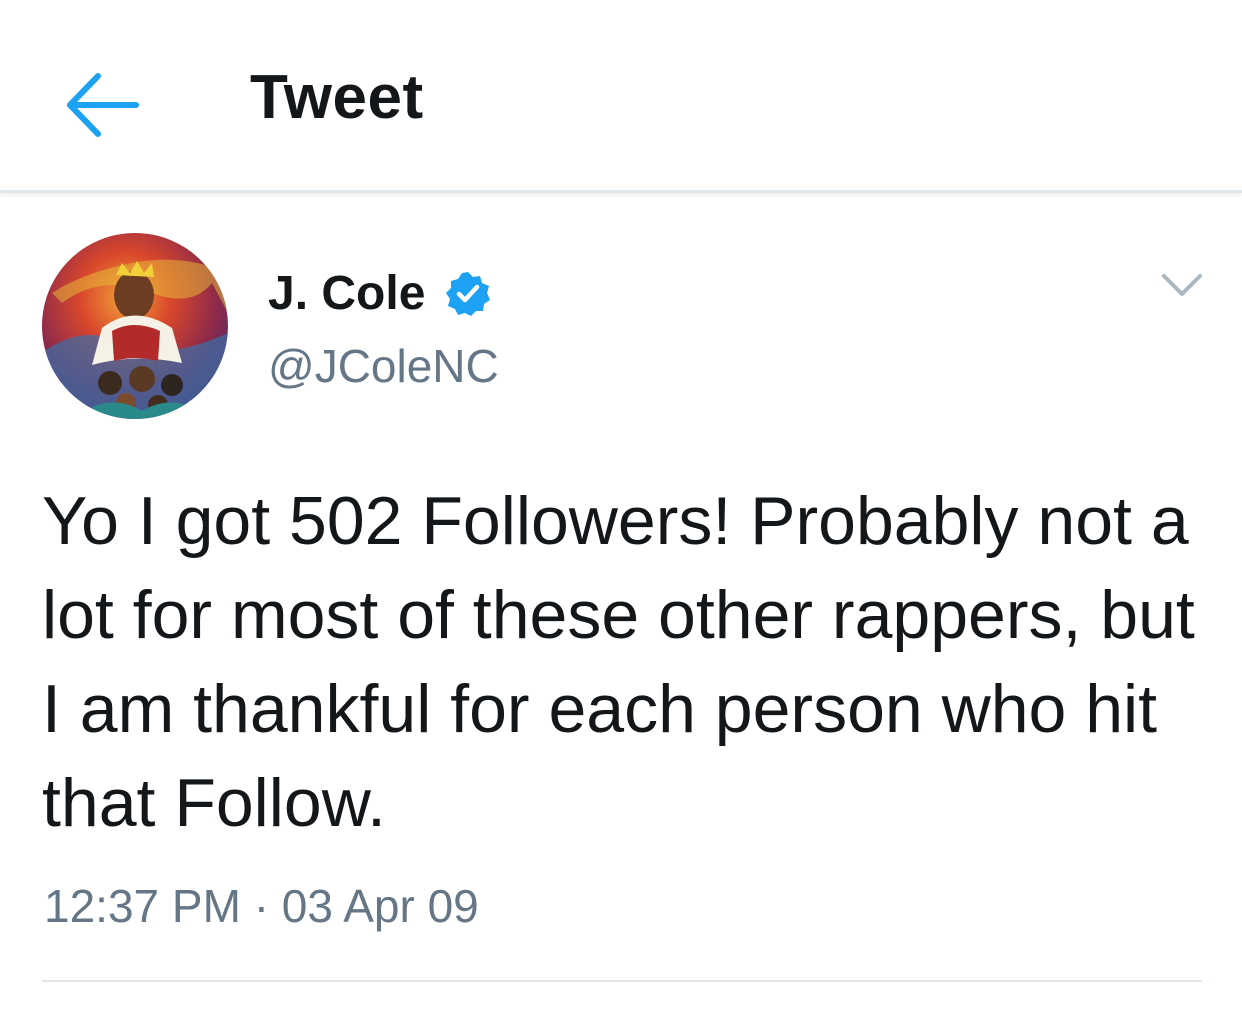 This screenshot has width=1242, height=1024. Describe the element at coordinates (468, 294) in the screenshot. I see `verified-badge-icon` at that location.